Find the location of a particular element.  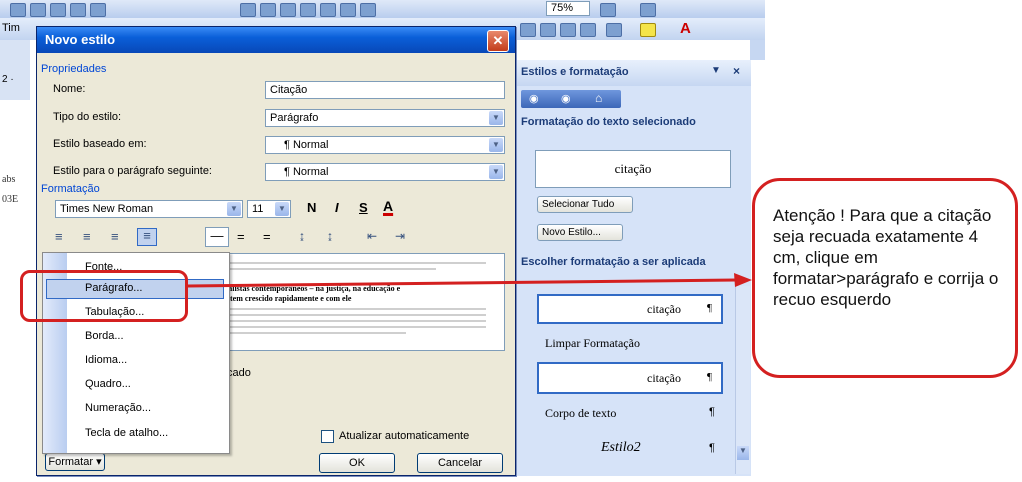

font-color-icon: A is located at coordinates (685, 28).